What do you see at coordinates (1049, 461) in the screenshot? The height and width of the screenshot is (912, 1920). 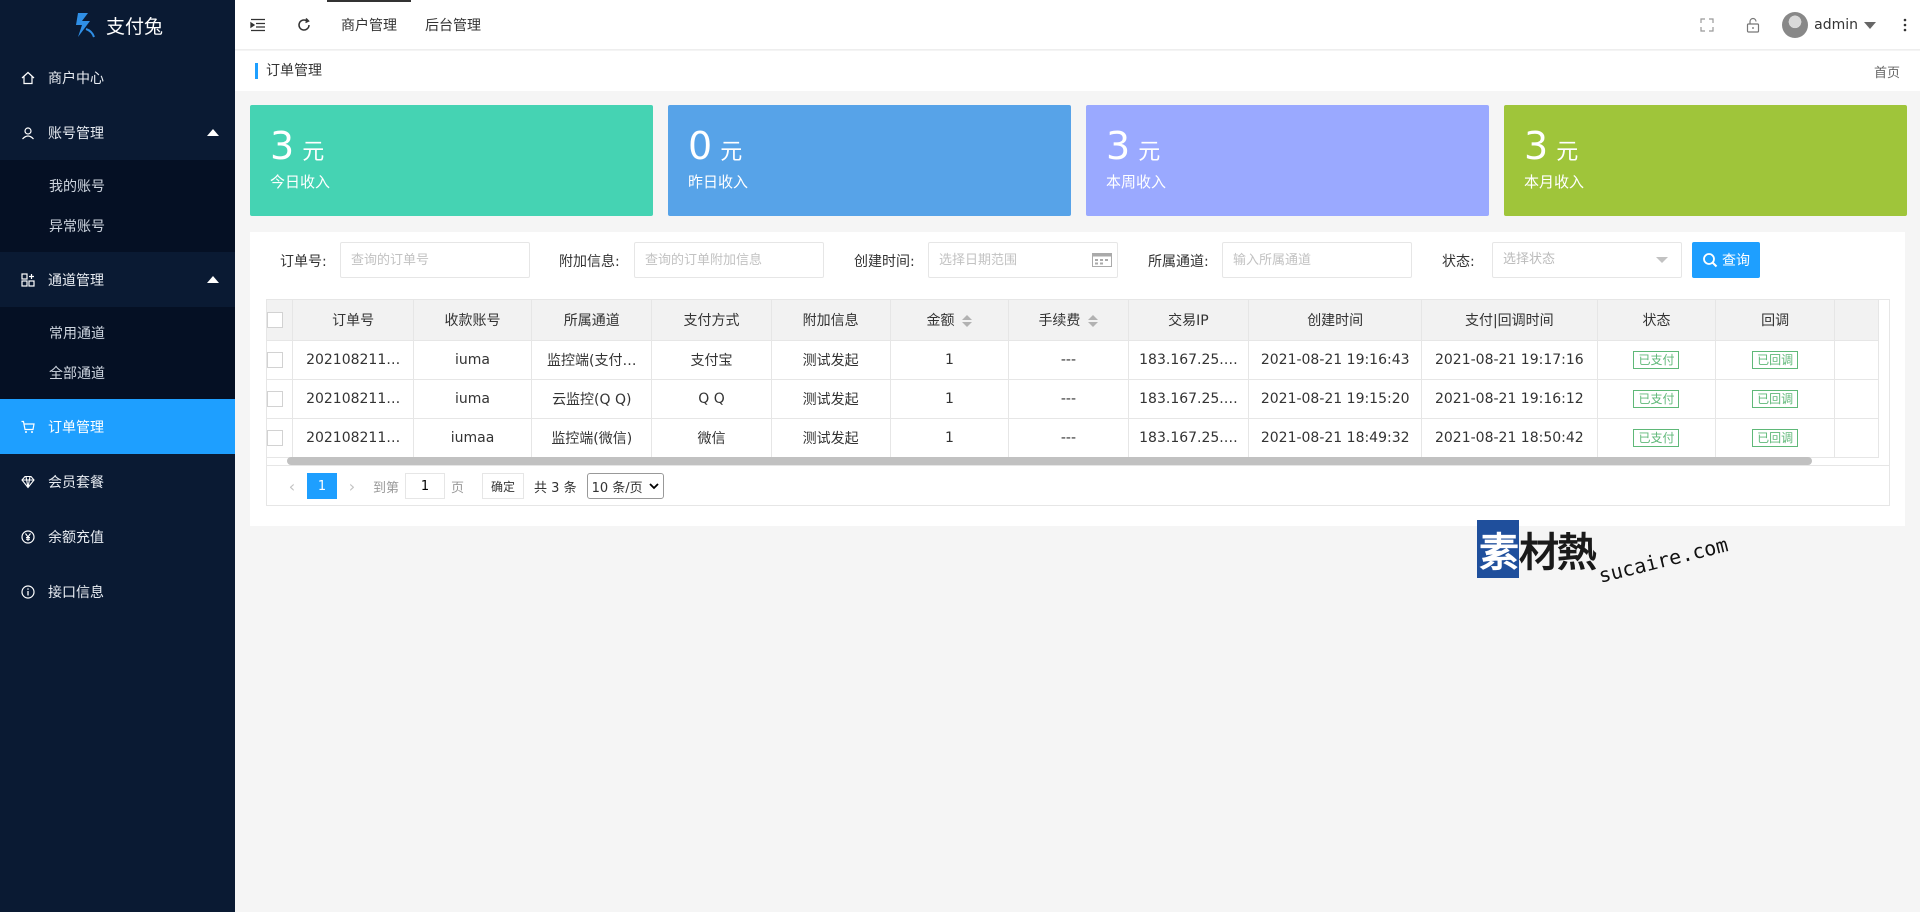 I see `horizontal-scrollbar` at bounding box center [1049, 461].